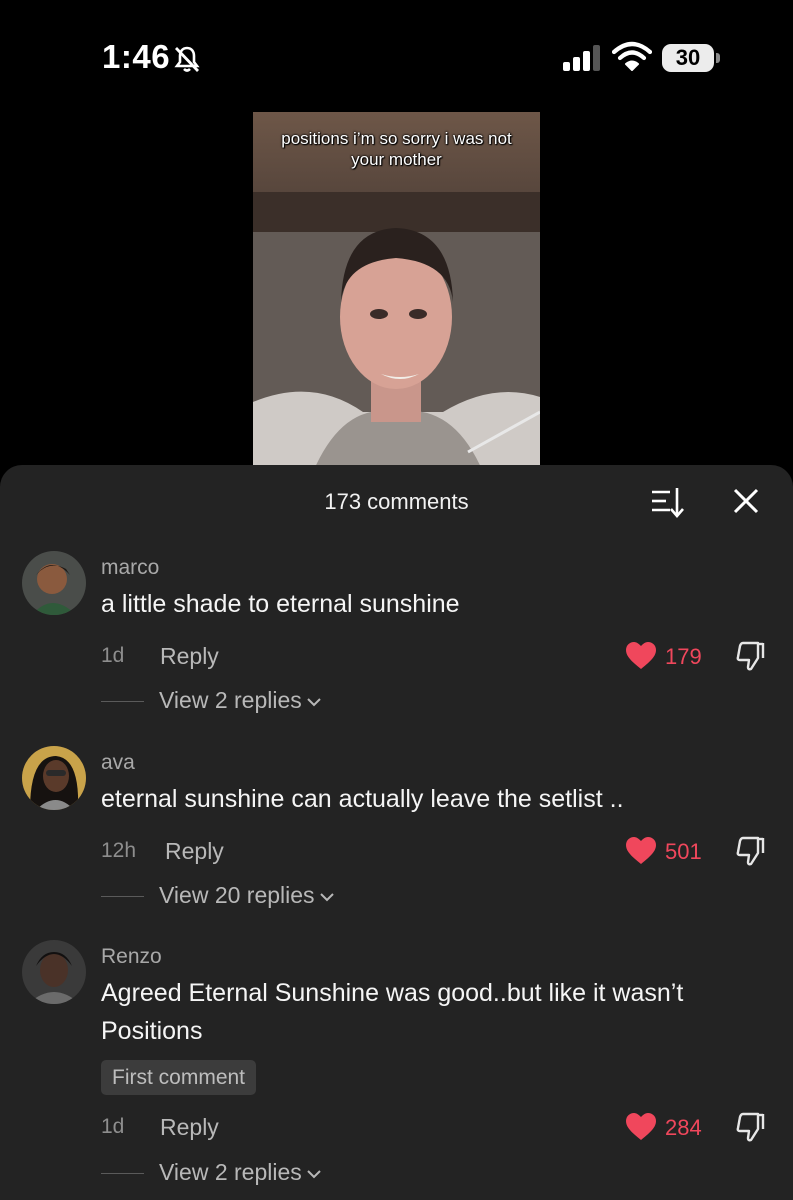 This screenshot has height=1200, width=793. I want to click on view-replies-label: View 20 replies, so click(237, 895).